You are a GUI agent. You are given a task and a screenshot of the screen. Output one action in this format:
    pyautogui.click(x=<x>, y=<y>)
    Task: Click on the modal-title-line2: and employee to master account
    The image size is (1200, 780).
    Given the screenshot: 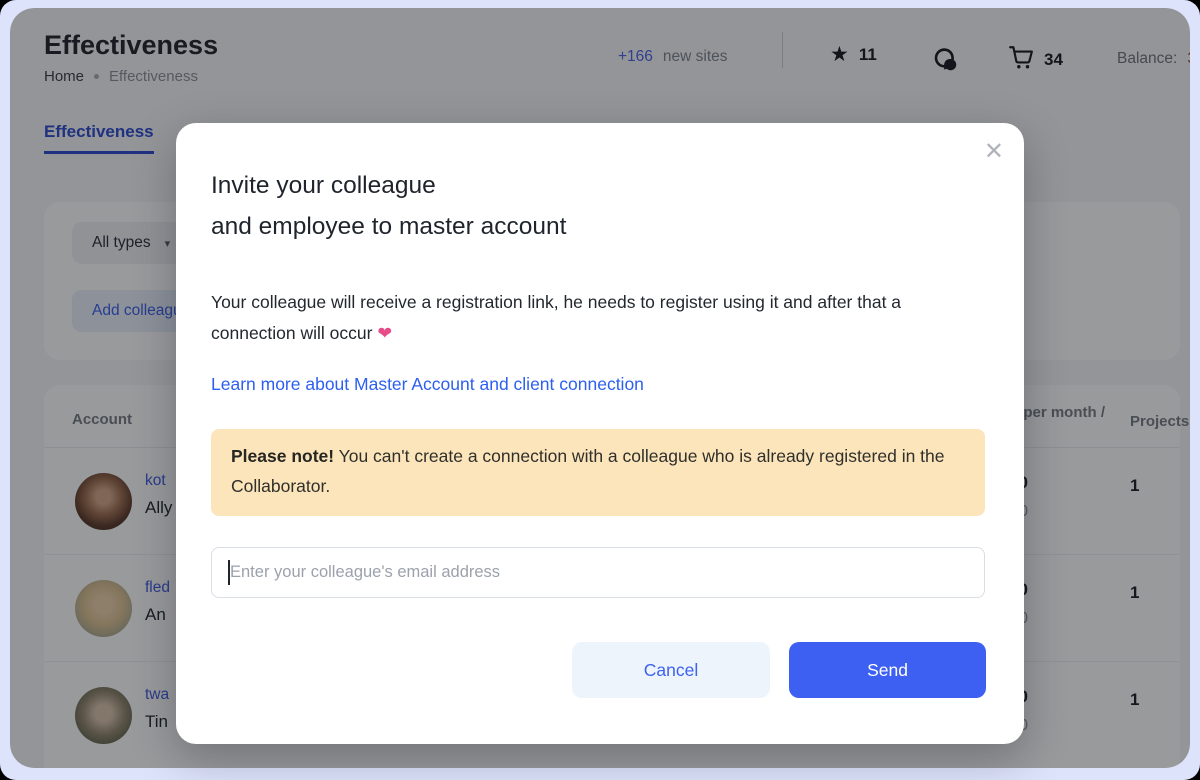 What is the action you would take?
    pyautogui.click(x=389, y=226)
    